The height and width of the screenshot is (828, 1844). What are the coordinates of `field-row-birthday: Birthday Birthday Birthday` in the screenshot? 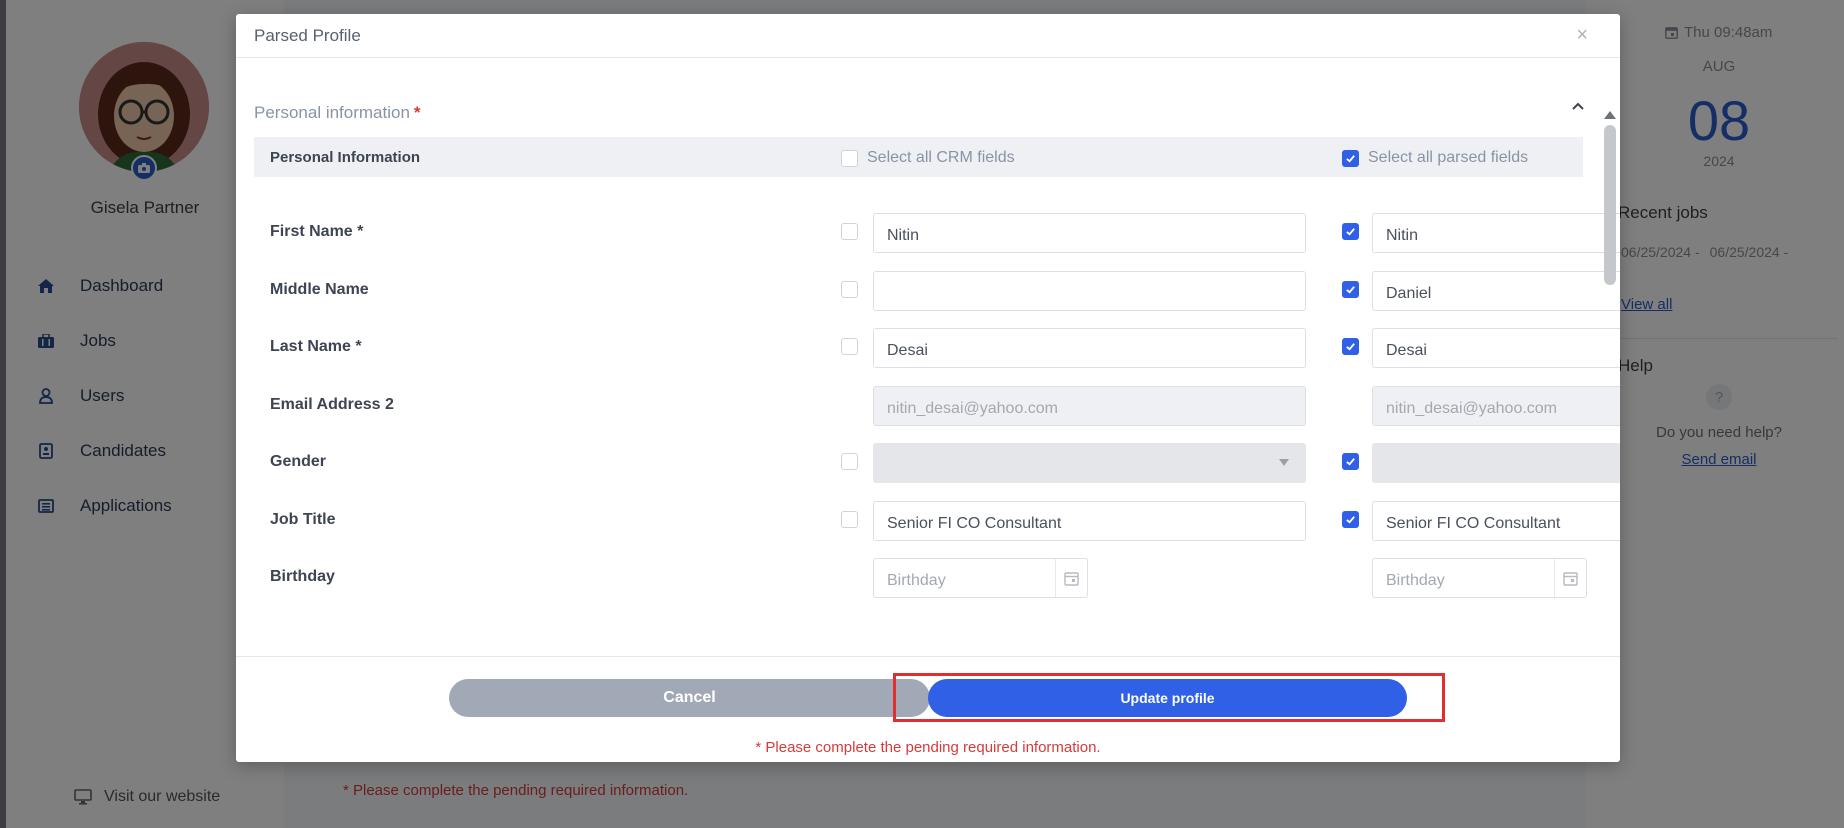 It's located at (920, 578).